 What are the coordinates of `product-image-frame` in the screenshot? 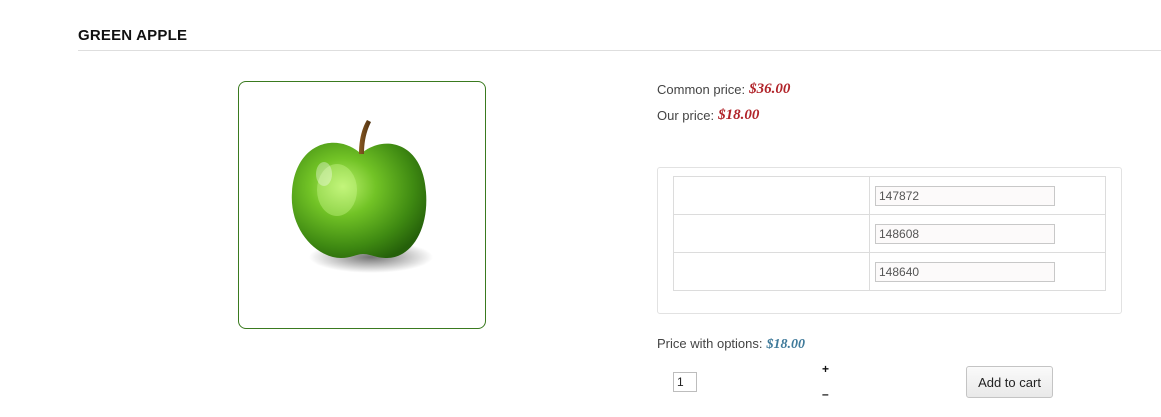 It's located at (362, 205).